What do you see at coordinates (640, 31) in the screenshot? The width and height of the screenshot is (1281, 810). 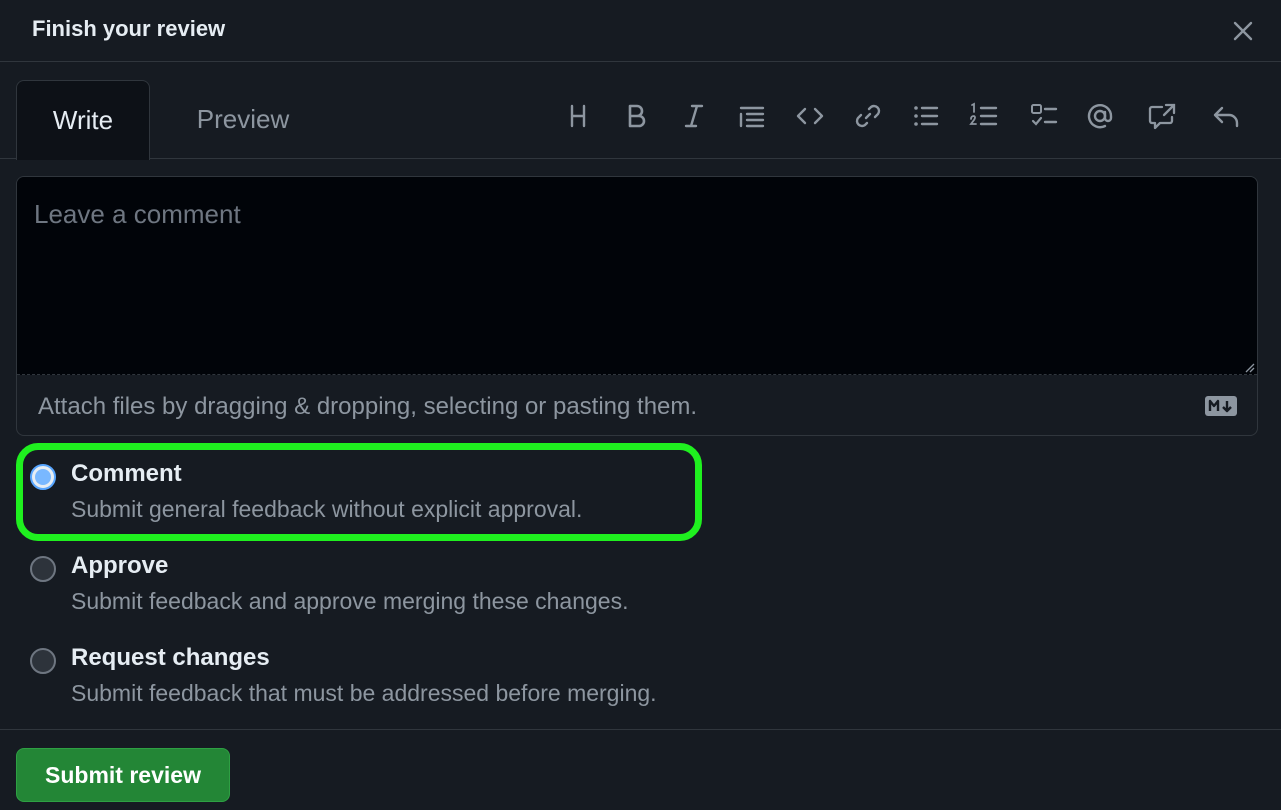 I see `dialog-header: Finish your review` at bounding box center [640, 31].